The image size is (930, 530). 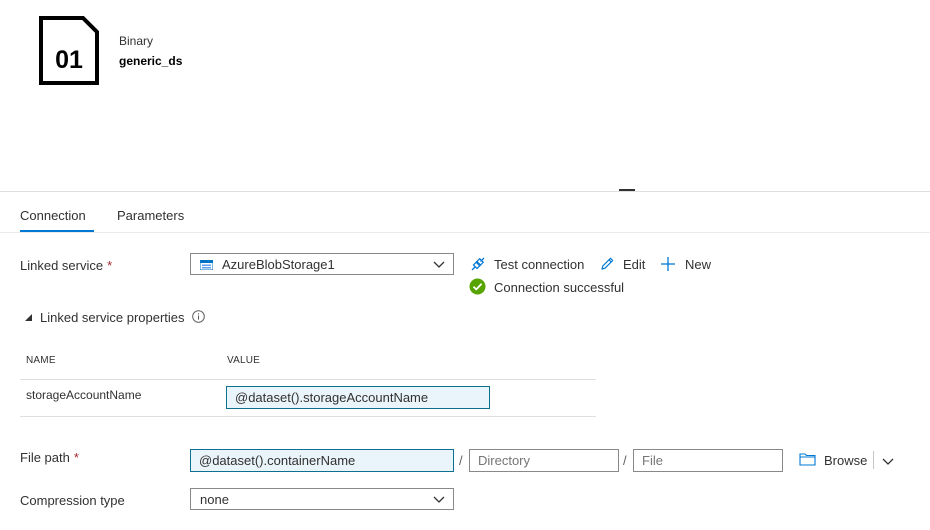 I want to click on dataset-name: generic_ds, so click(x=151, y=61).